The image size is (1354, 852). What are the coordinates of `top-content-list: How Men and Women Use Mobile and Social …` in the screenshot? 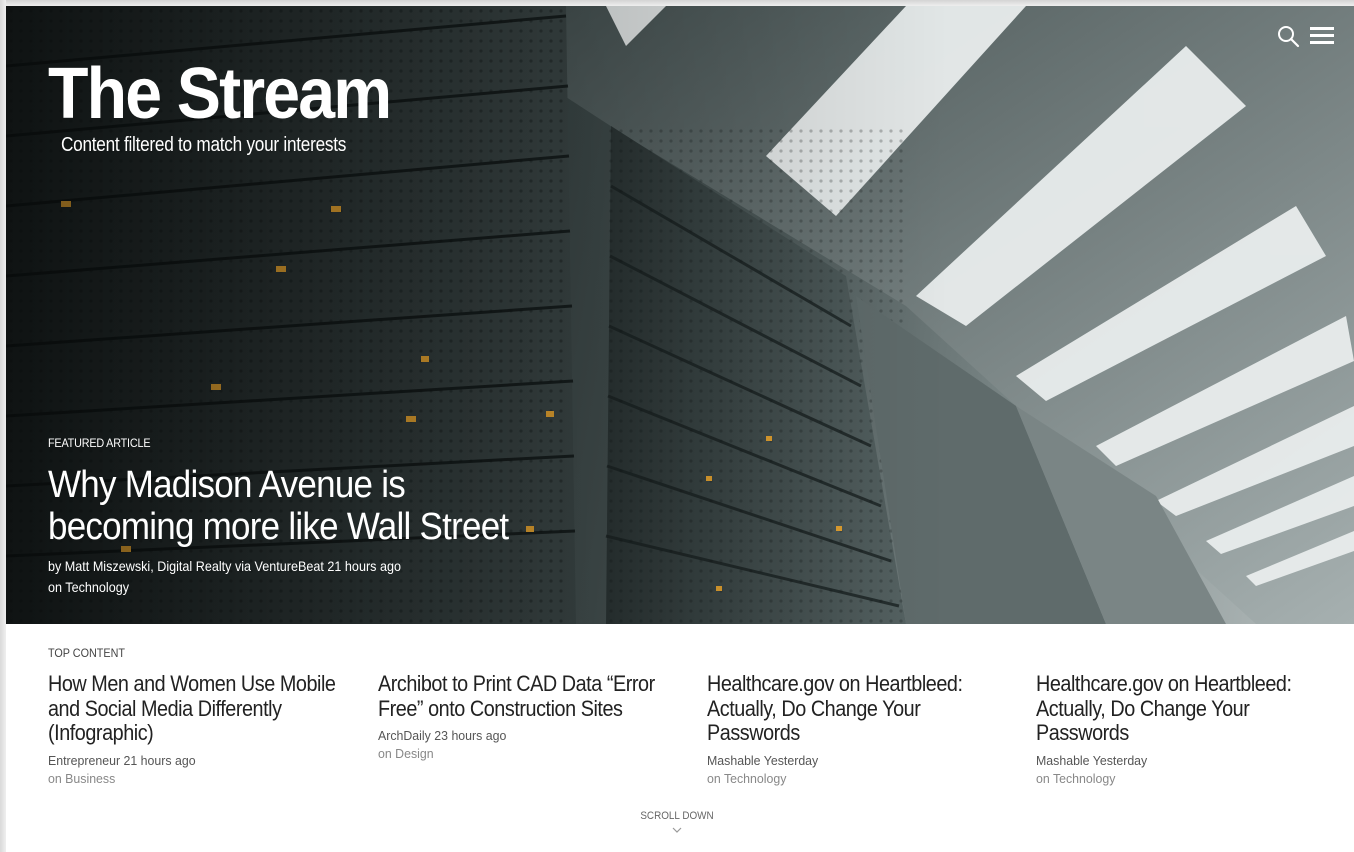 It's located at (698, 736).